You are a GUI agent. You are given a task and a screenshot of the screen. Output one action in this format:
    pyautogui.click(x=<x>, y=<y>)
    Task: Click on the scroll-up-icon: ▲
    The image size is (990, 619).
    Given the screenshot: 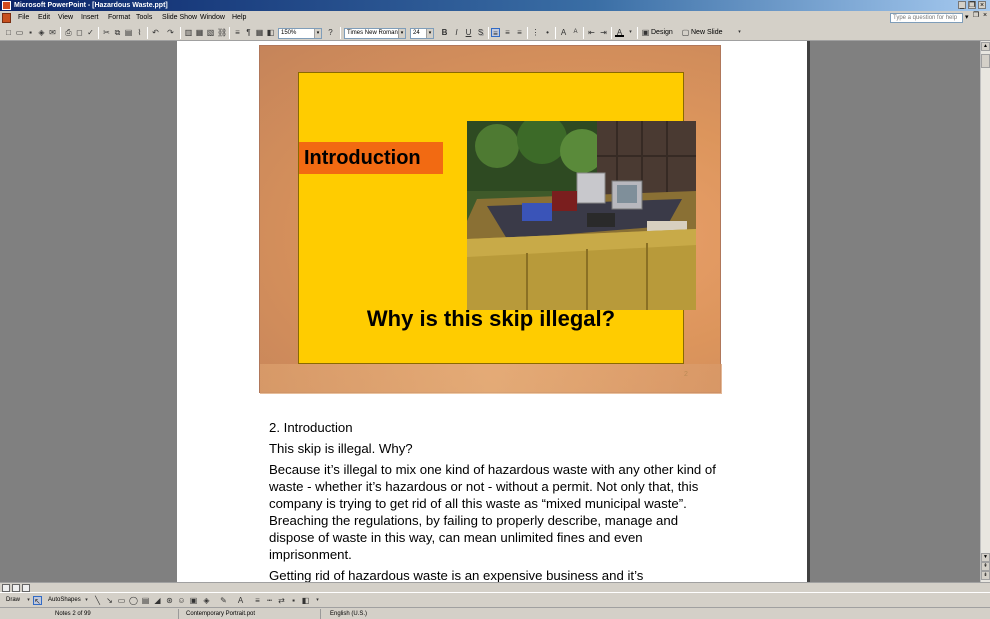 What is the action you would take?
    pyautogui.click(x=985, y=46)
    